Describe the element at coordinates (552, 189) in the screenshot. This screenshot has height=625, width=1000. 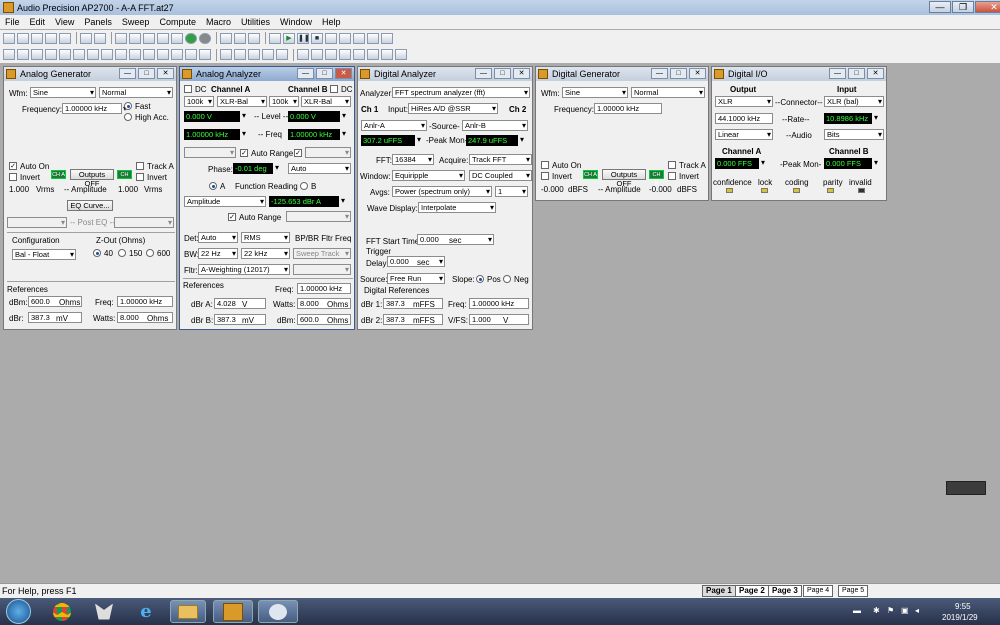
I see `amplitude-a-value: -0.000` at that location.